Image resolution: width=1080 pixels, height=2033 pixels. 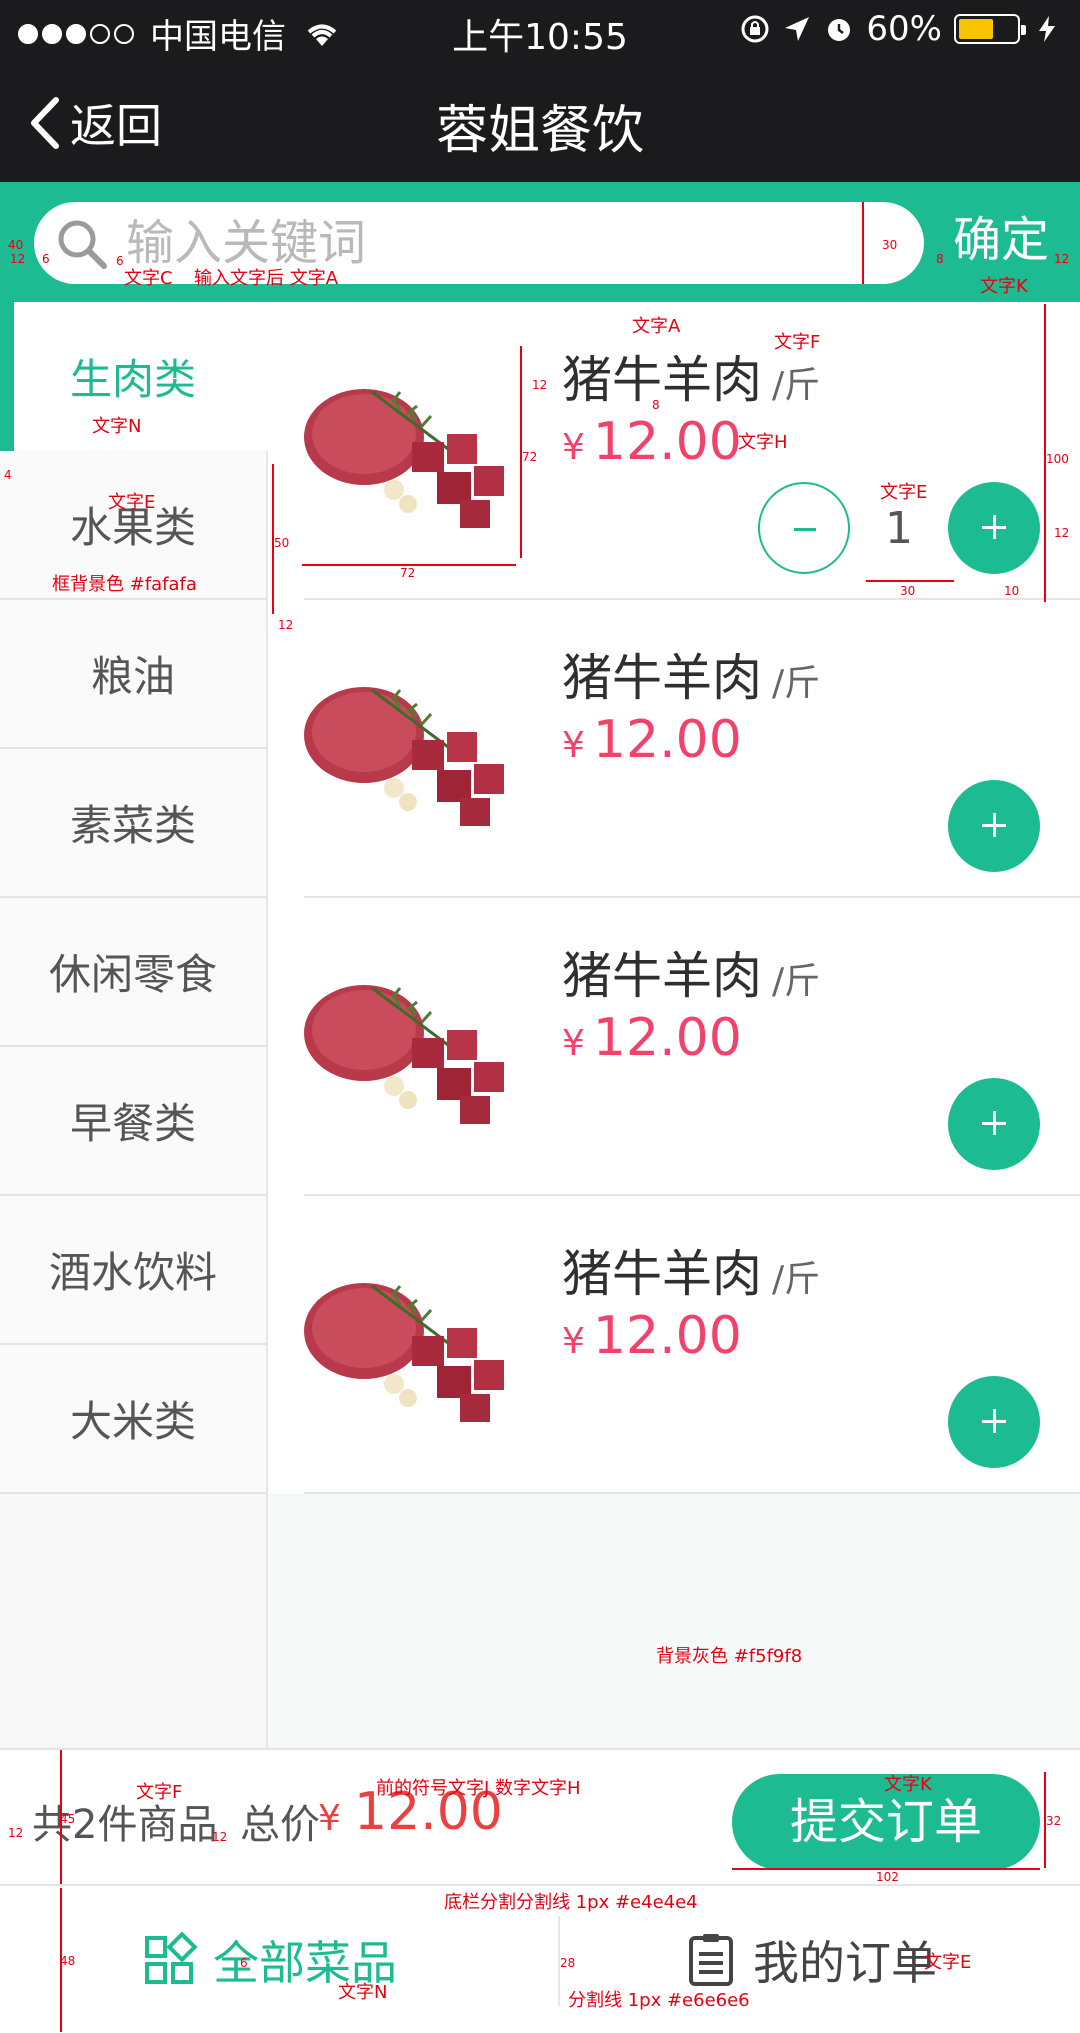 I want to click on annotation-dimension: 45, so click(x=68, y=1819).